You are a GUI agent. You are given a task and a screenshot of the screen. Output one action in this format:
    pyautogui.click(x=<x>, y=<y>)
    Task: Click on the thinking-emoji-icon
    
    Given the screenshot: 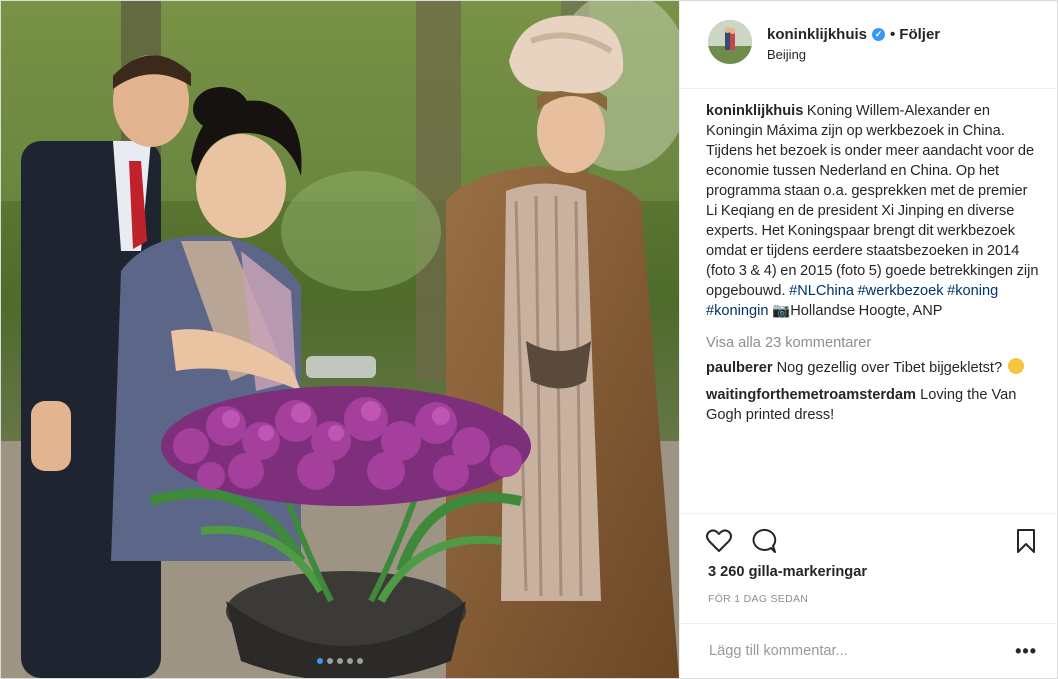 What is the action you would take?
    pyautogui.click(x=1016, y=366)
    